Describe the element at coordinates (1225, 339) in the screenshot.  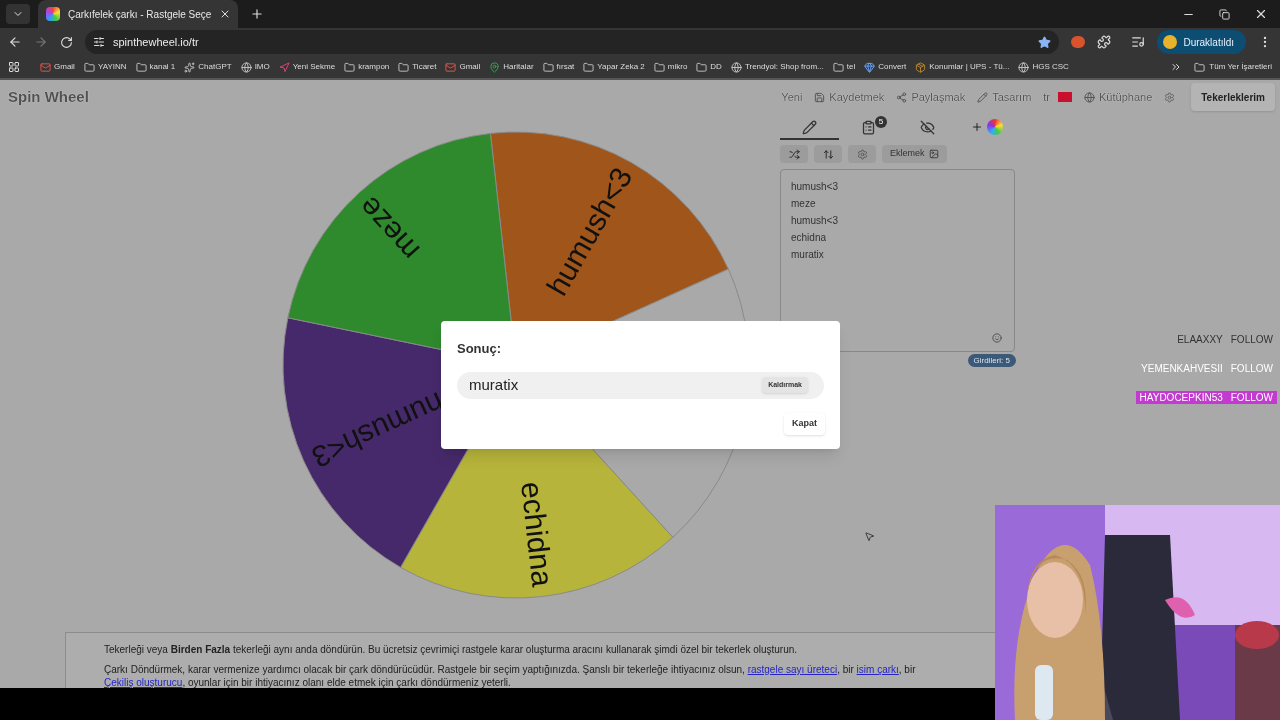
I see `follow-label: ELAAXXY FOLLOW` at that location.